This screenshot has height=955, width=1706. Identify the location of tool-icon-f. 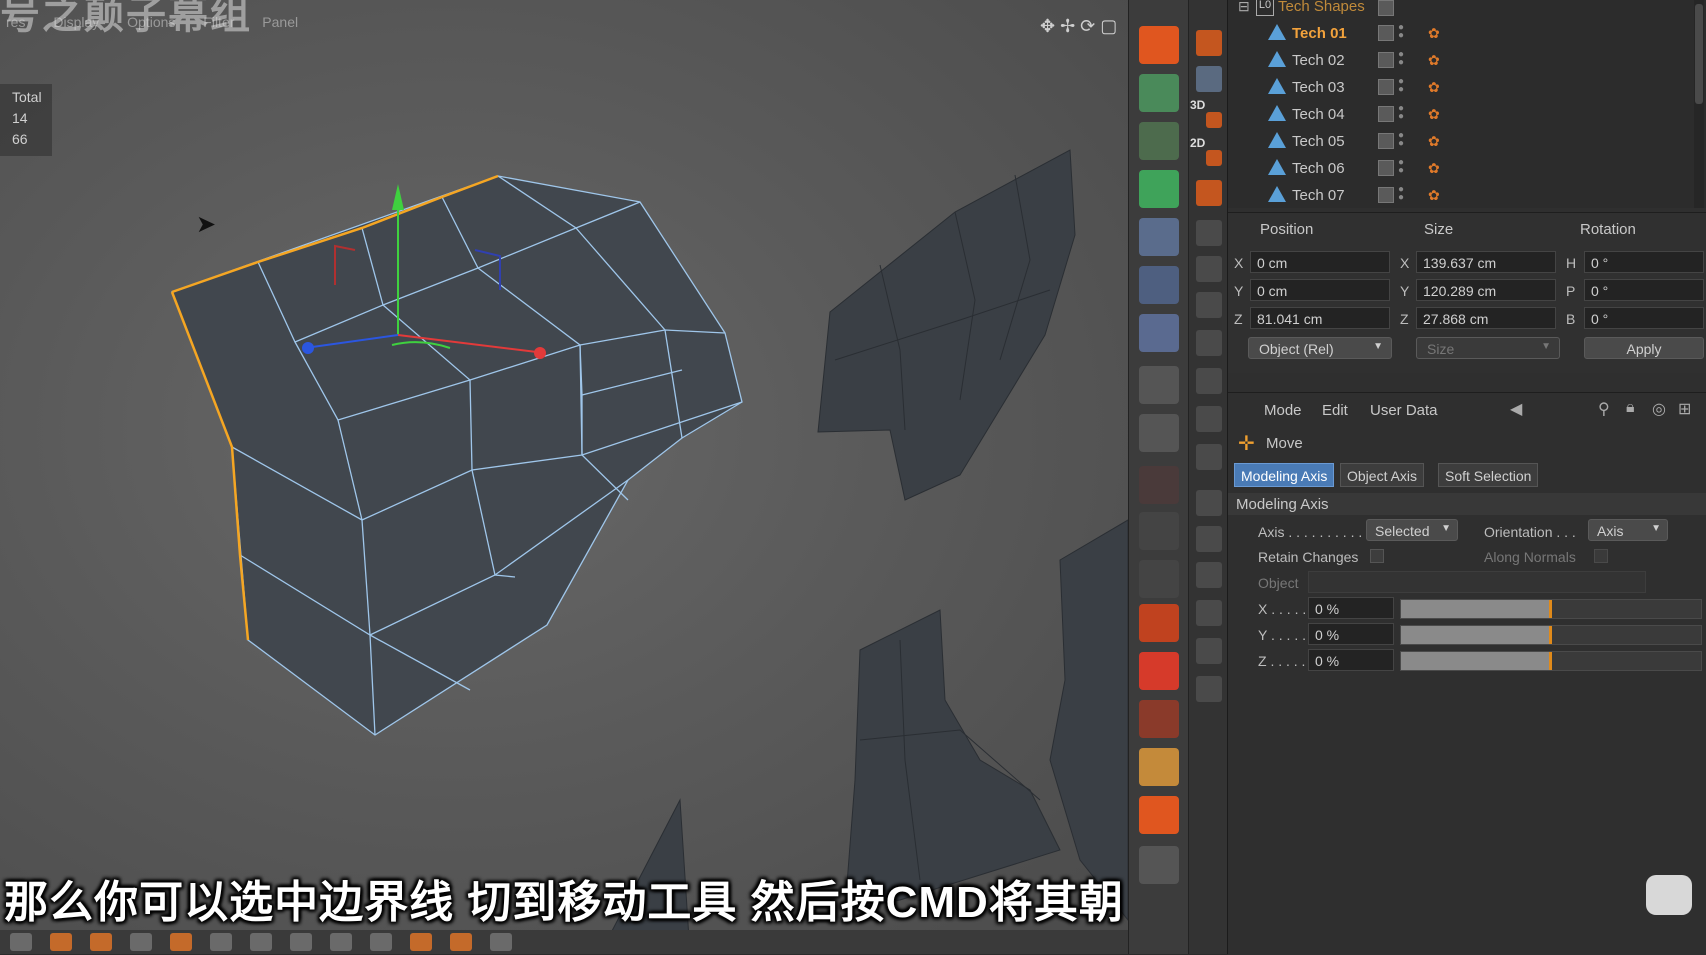
(1209, 419).